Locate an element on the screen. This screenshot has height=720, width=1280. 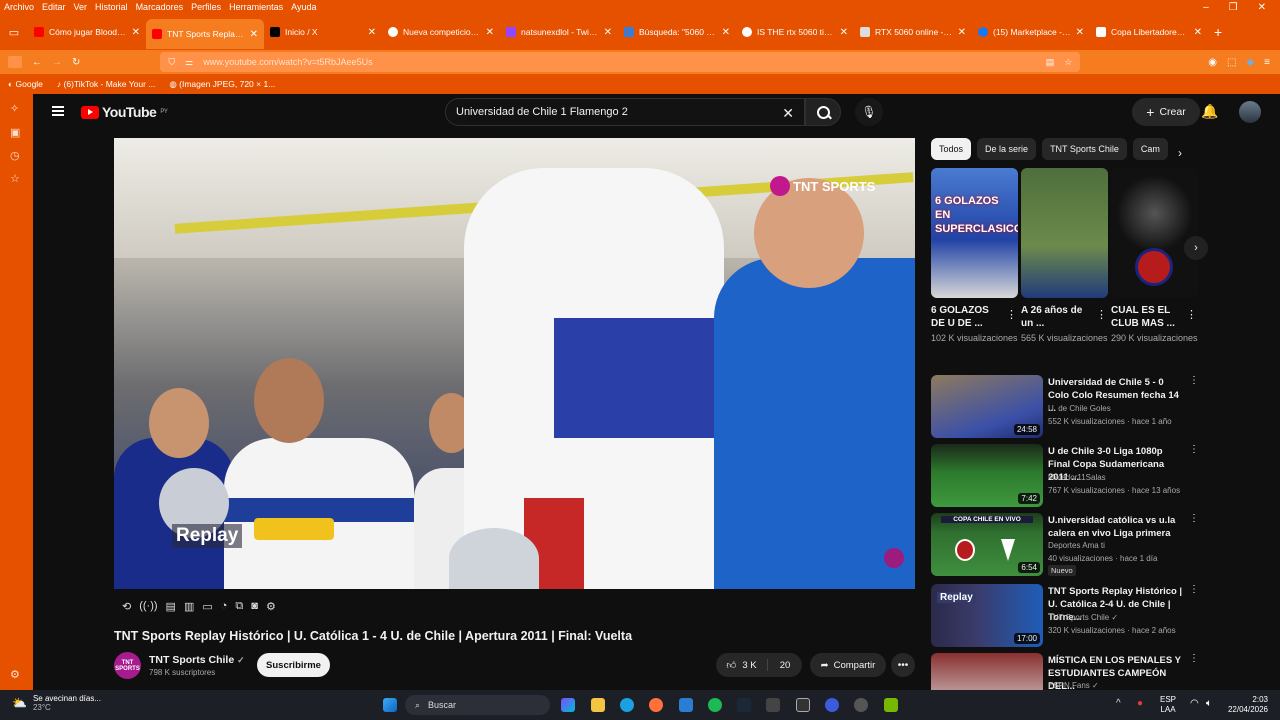
epic-games-icon is located at coordinates (803, 705).